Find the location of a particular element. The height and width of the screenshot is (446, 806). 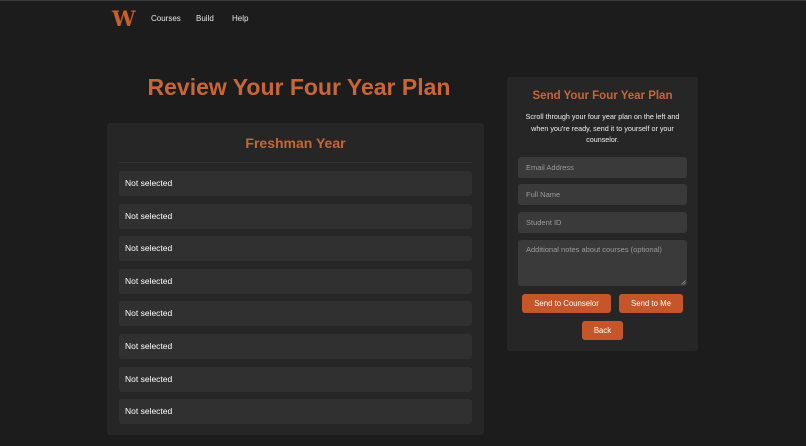

nav-link-help: Help is located at coordinates (240, 19).